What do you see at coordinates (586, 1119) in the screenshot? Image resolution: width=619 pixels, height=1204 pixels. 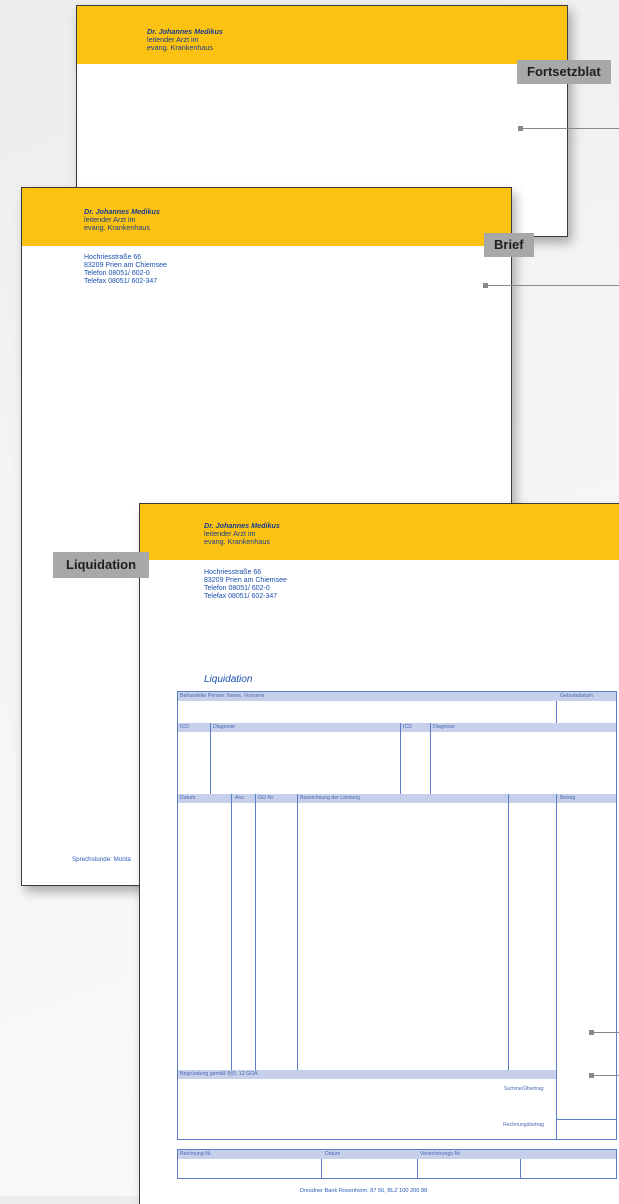 I see `rechnungsbetrag-line` at bounding box center [586, 1119].